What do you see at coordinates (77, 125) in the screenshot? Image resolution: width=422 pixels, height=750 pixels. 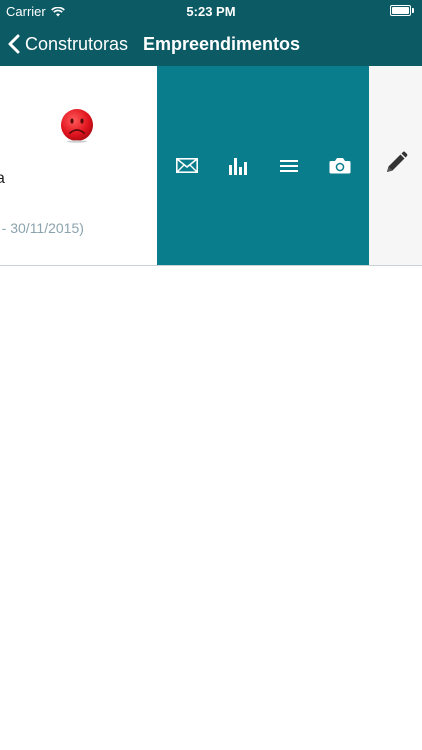 I see `sad-face-icon` at bounding box center [77, 125].